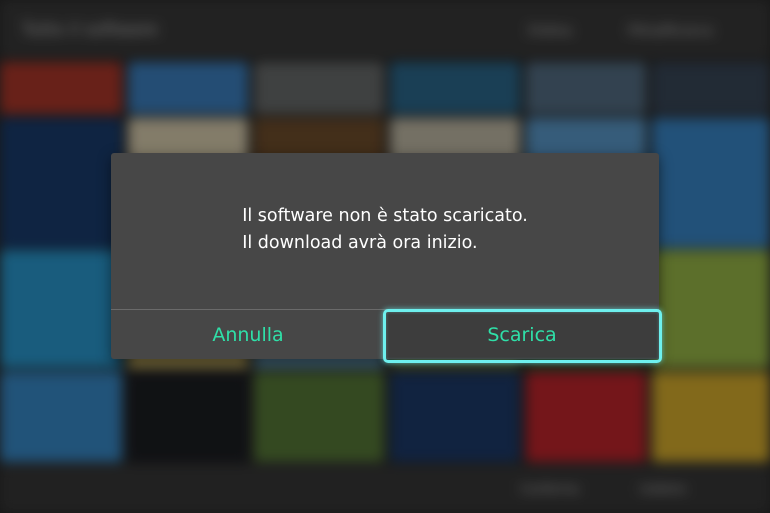 The height and width of the screenshot is (513, 770). Describe the element at coordinates (522, 334) in the screenshot. I see `download-button: Scarica` at that location.